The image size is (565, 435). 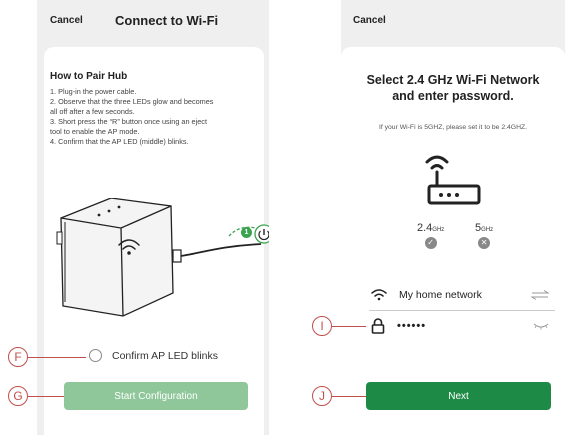 I want to click on callout-j: J, so click(x=322, y=396).